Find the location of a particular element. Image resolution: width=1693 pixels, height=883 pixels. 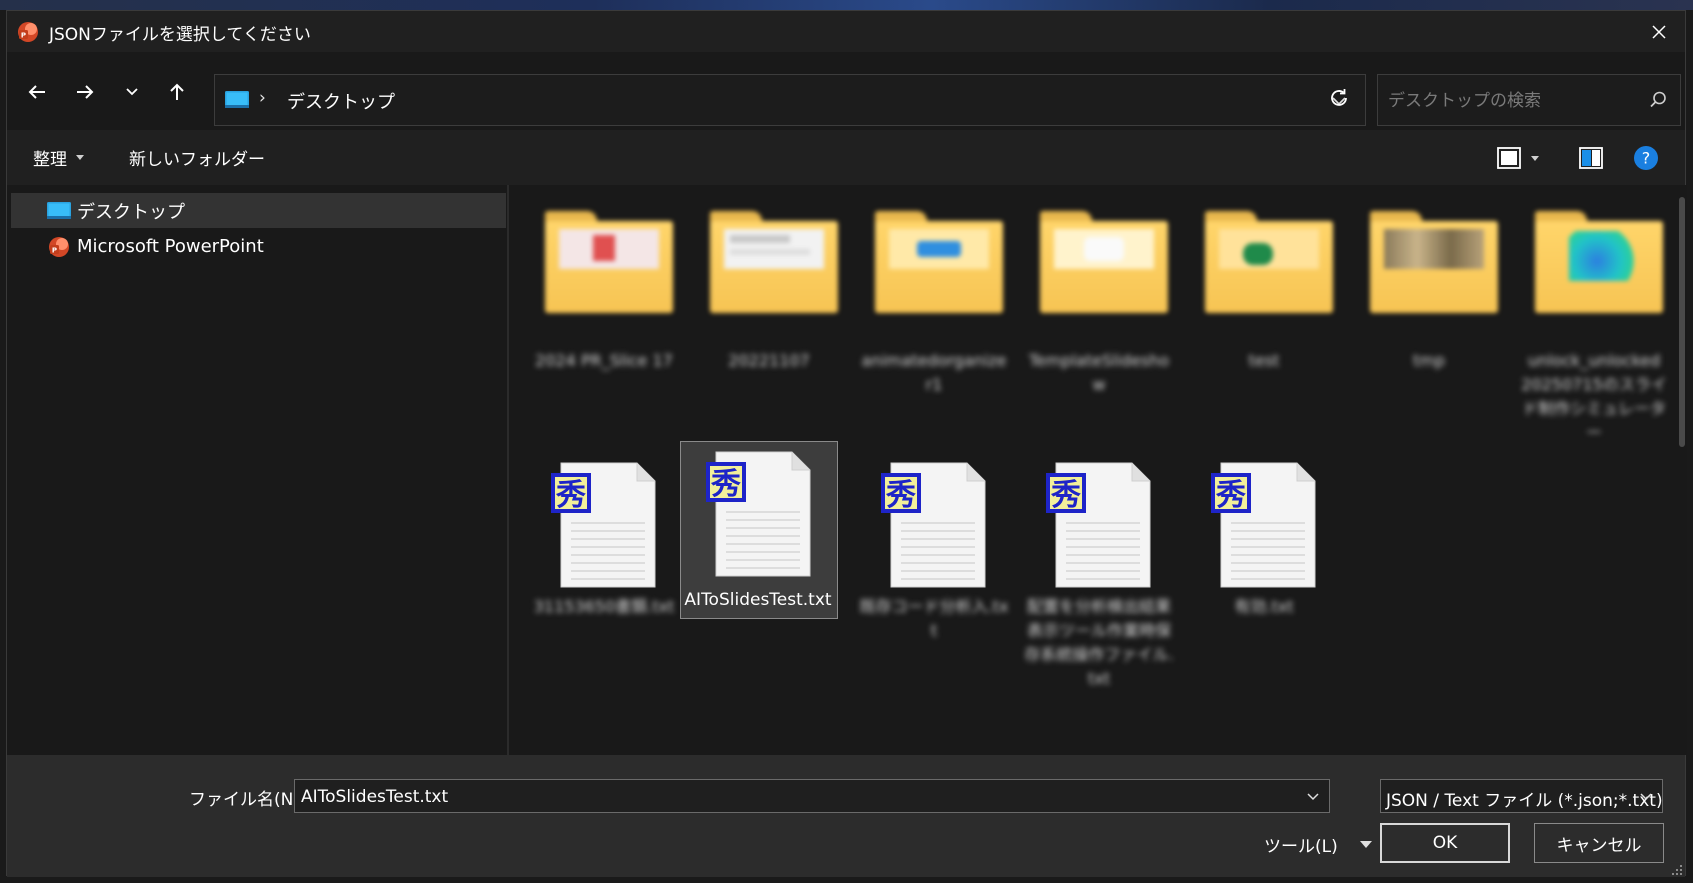

resize-grip is located at coordinates (1676, 868).